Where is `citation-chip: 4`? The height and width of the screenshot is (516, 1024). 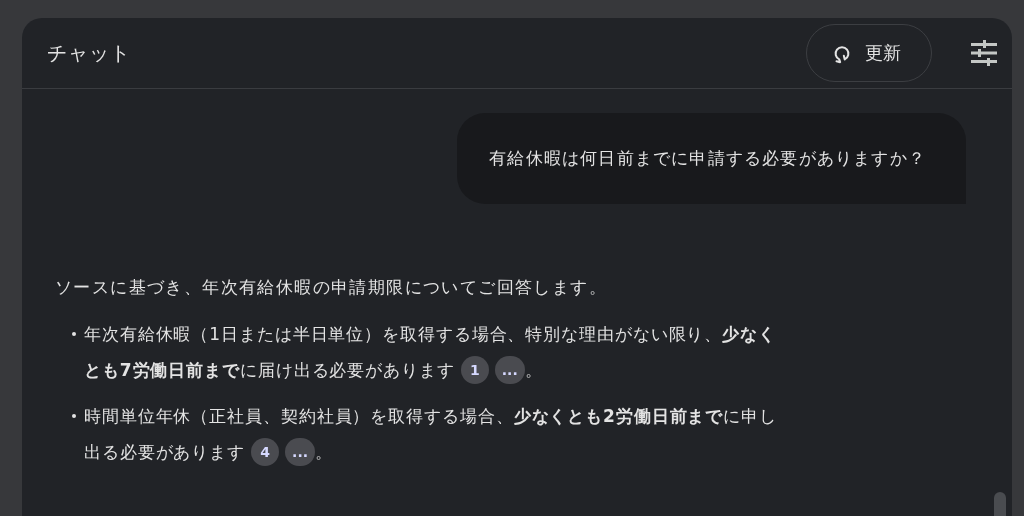
citation-chip: 4 is located at coordinates (265, 452).